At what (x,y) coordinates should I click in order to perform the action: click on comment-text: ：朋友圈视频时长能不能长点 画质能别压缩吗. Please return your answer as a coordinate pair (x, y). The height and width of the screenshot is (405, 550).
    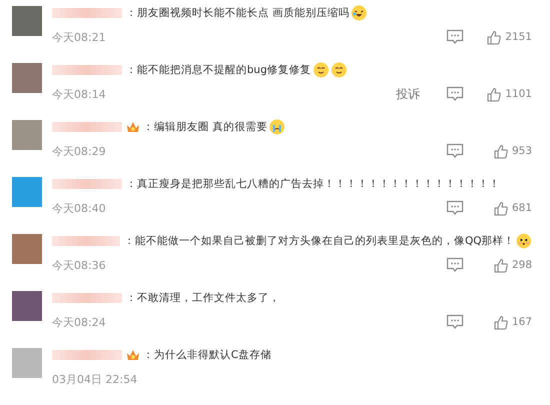
    Looking at the image, I should click on (238, 13).